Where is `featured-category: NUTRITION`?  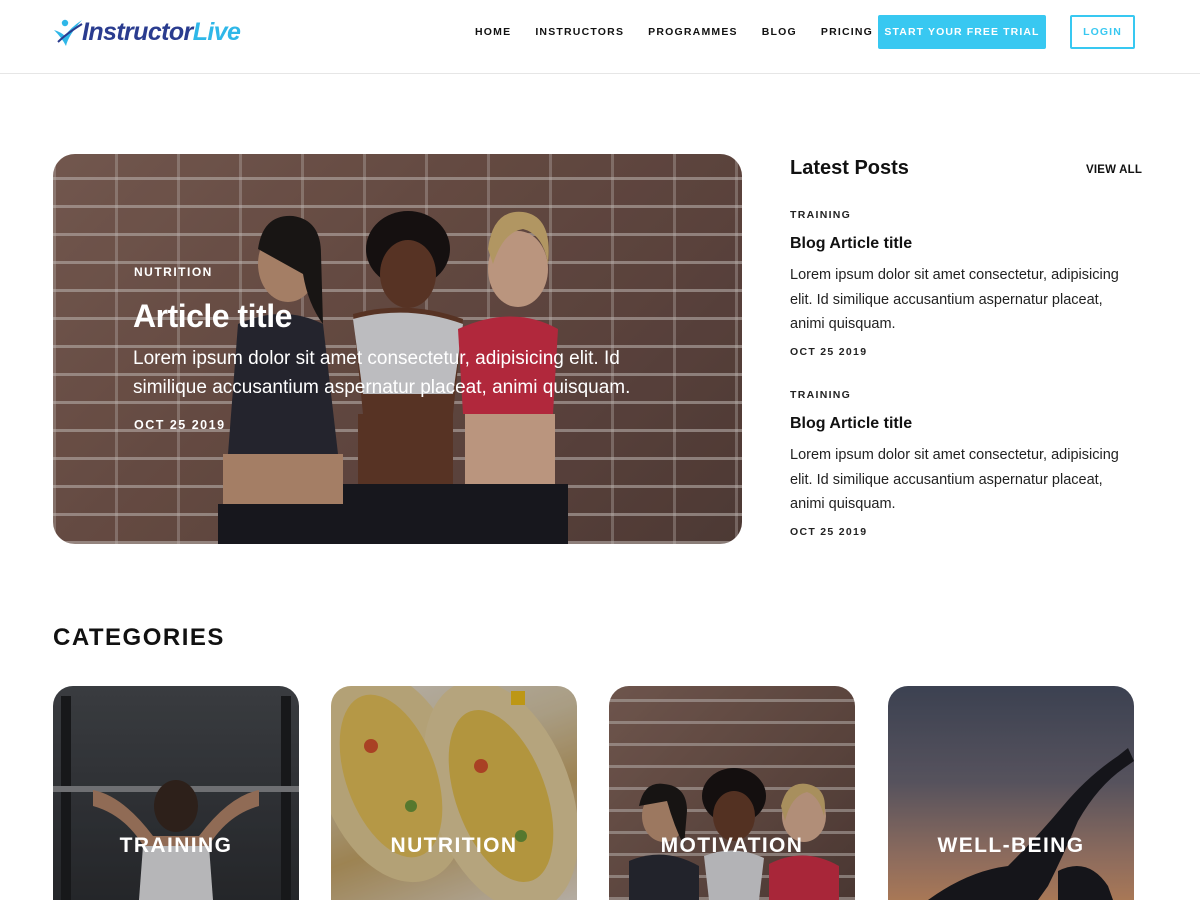 featured-category: NUTRITION is located at coordinates (173, 272).